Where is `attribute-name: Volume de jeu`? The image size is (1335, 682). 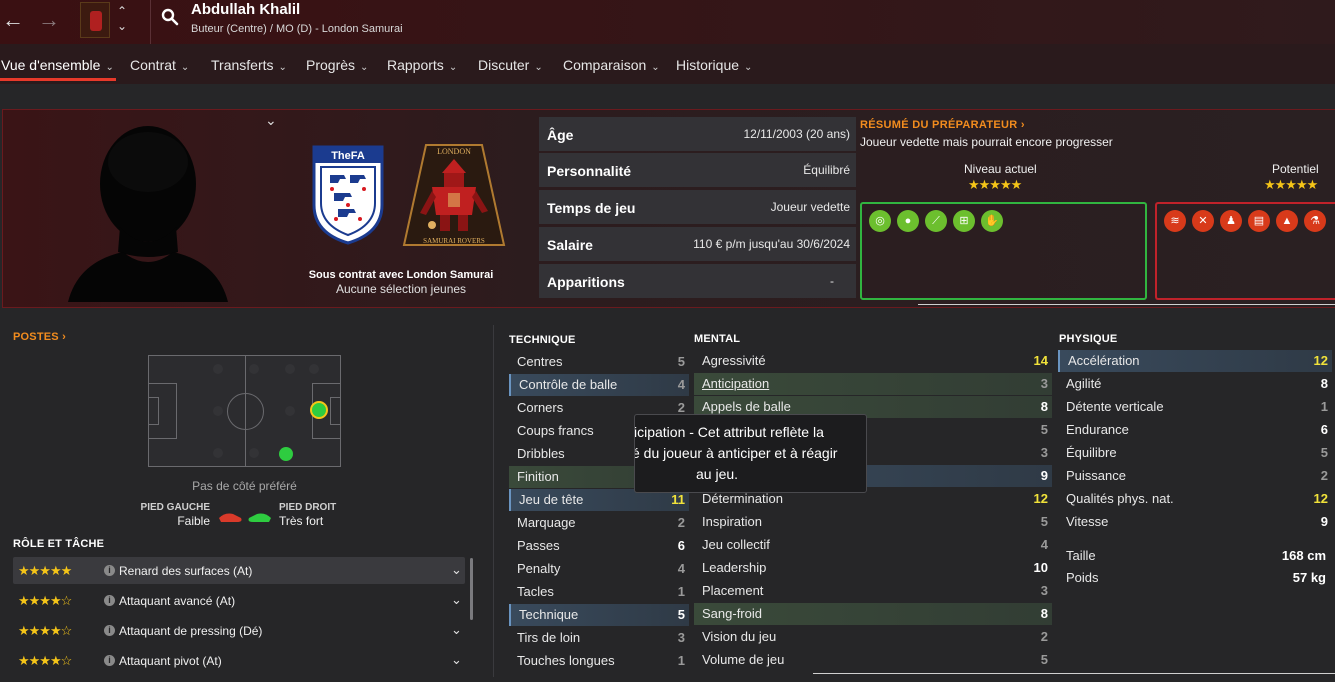 attribute-name: Volume de jeu is located at coordinates (743, 659).